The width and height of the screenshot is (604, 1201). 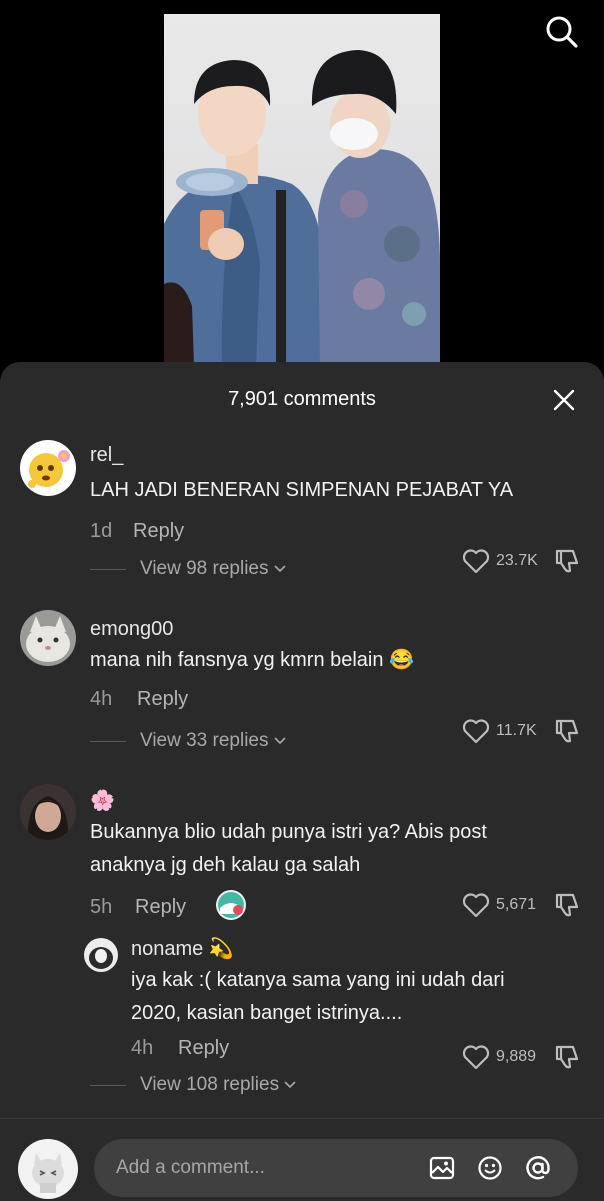 What do you see at coordinates (204, 568) in the screenshot?
I see `view-replies-label: View 98 replies` at bounding box center [204, 568].